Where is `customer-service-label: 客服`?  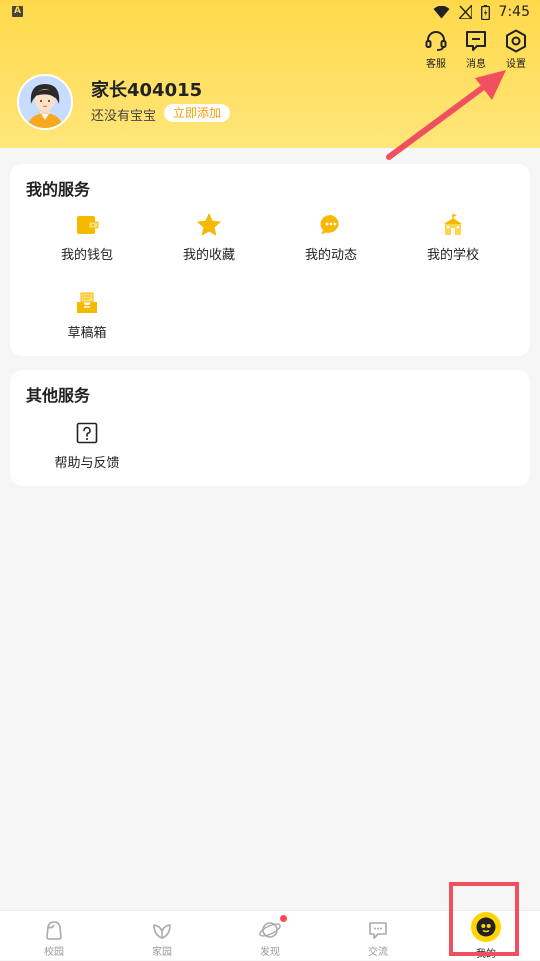 customer-service-label: 客服 is located at coordinates (436, 64).